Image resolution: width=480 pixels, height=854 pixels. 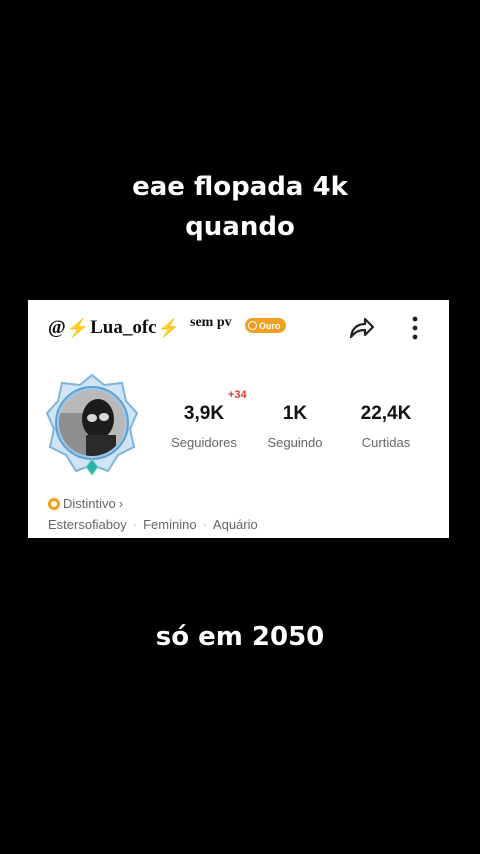 What do you see at coordinates (92, 426) in the screenshot?
I see `avatar` at bounding box center [92, 426].